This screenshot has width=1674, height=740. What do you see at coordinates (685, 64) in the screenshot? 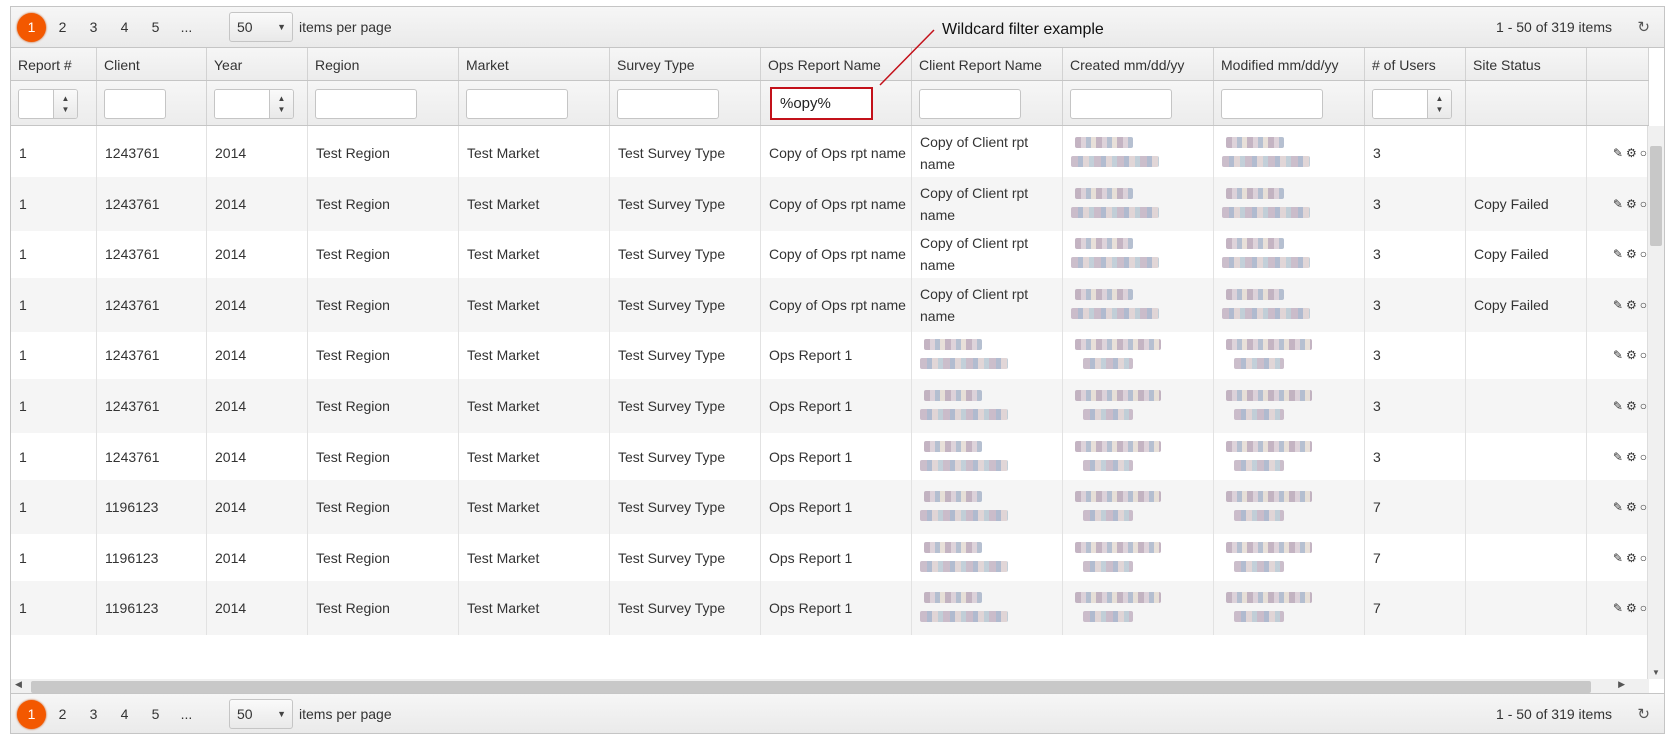
I see `column-header-survey-type: Survey Type` at bounding box center [685, 64].